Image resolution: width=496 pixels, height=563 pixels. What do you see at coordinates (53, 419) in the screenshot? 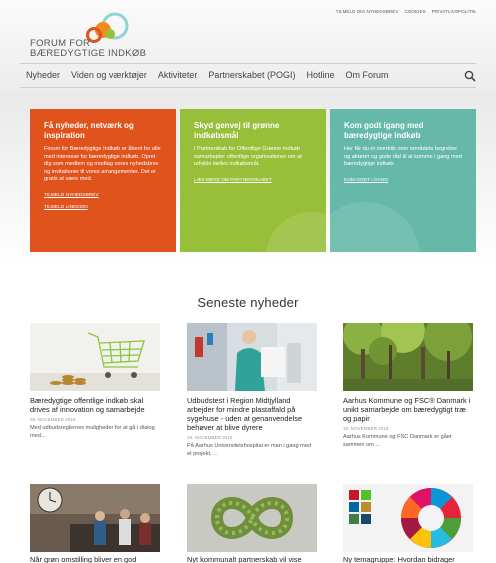
I see `news-date: 26. NOVEMBER 2018` at bounding box center [53, 419].